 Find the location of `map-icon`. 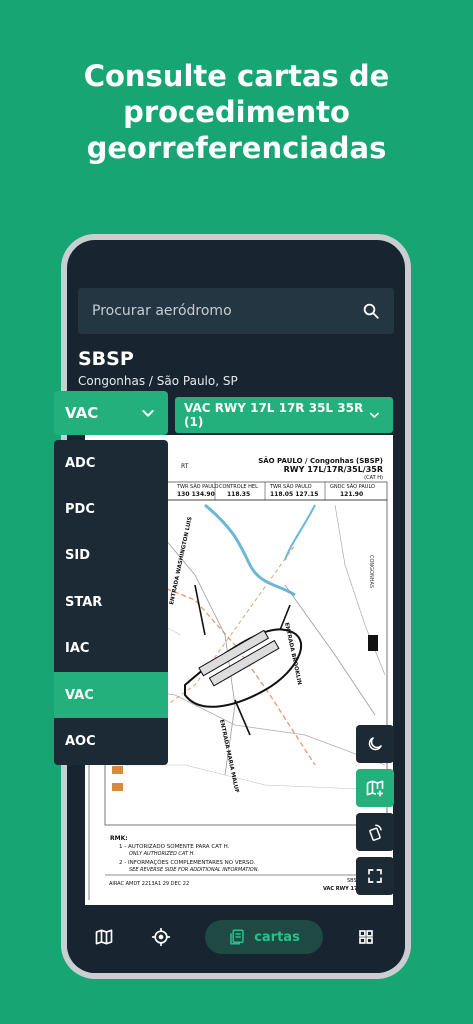

map-icon is located at coordinates (104, 937).